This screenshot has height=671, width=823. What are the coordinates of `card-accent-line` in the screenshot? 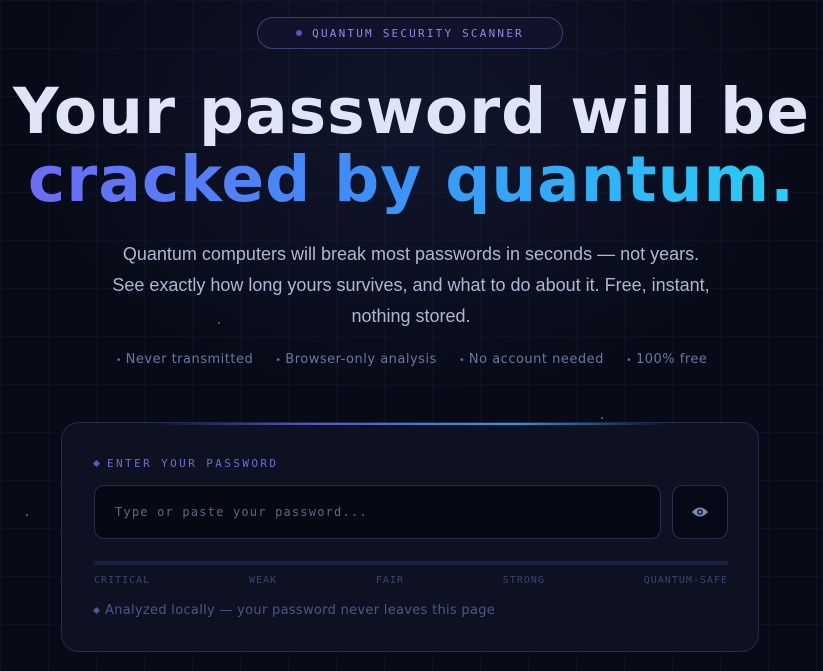 It's located at (410, 424).